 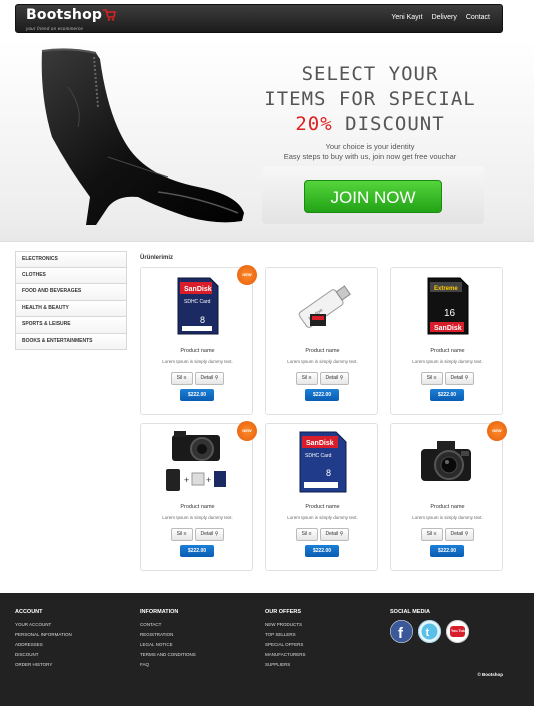 I want to click on join-now-button: JOIN NOW, so click(x=373, y=196).